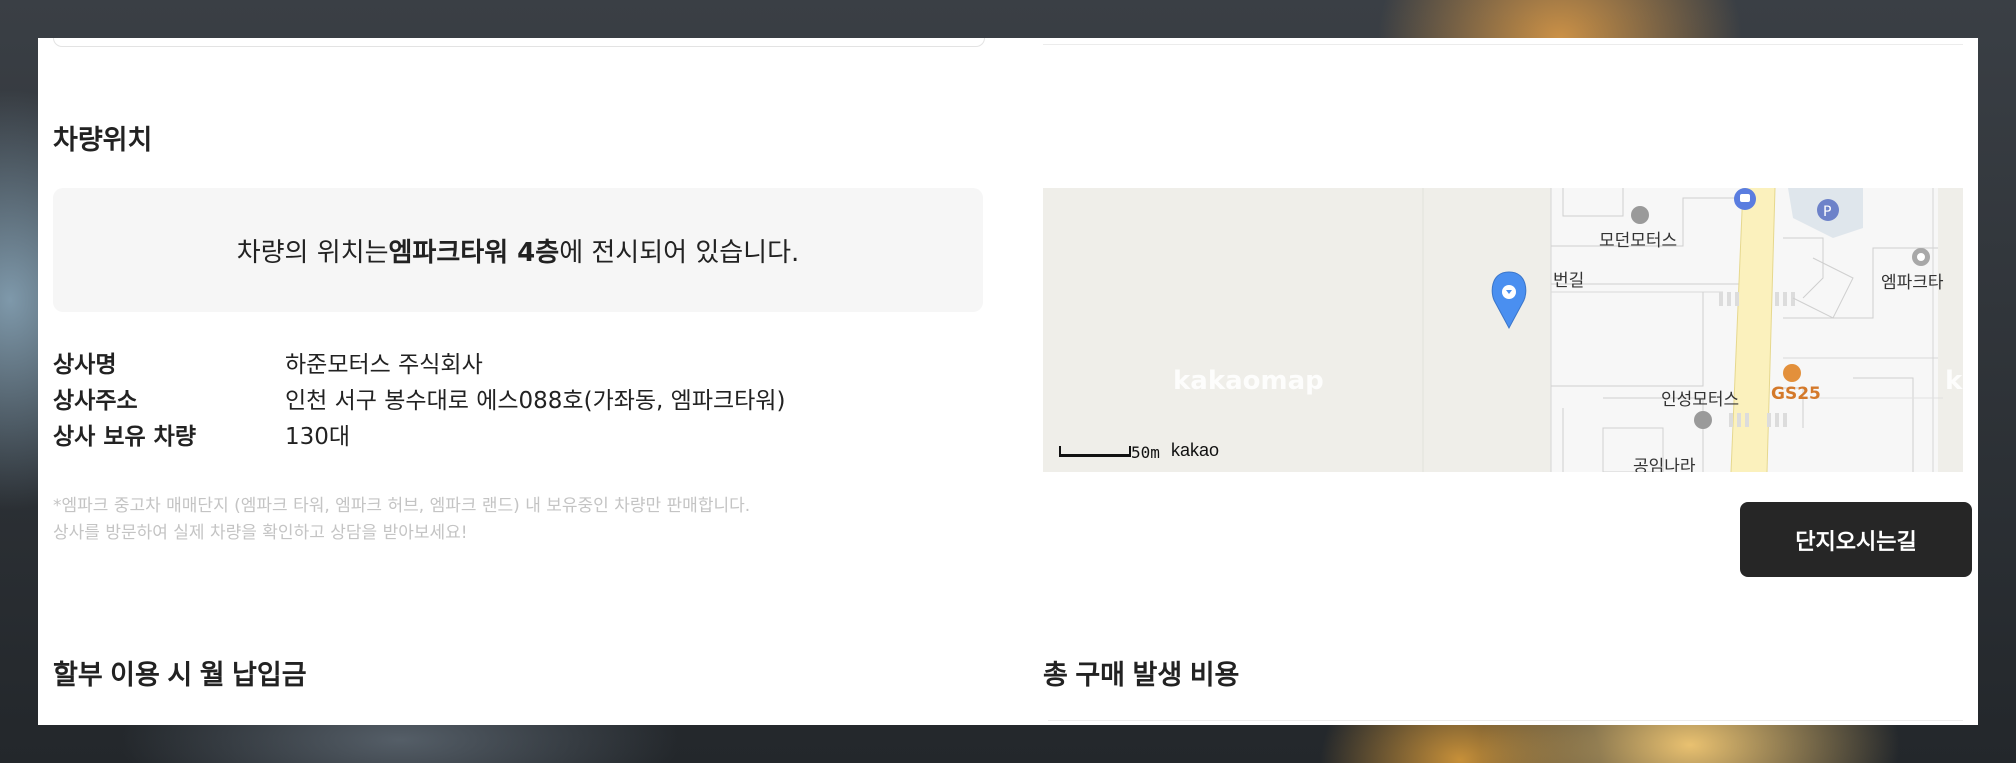  What do you see at coordinates (1664, 464) in the screenshot?
I see `map-label-gongim: 공임나라` at bounding box center [1664, 464].